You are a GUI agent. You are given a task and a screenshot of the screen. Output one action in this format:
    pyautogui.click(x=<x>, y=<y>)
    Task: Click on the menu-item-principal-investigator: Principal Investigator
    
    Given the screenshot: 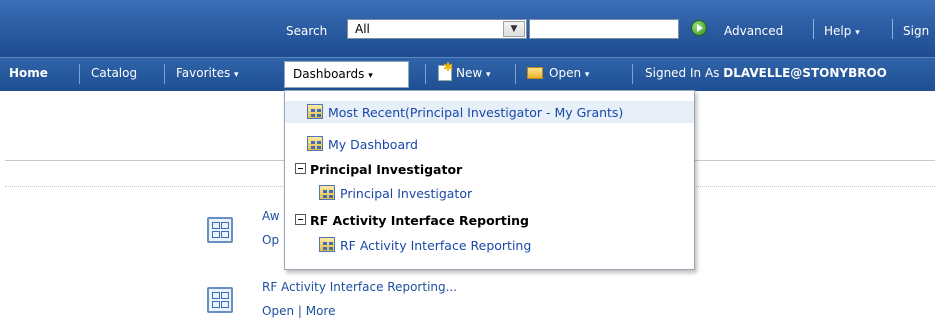 What is the action you would take?
    pyautogui.click(x=489, y=193)
    